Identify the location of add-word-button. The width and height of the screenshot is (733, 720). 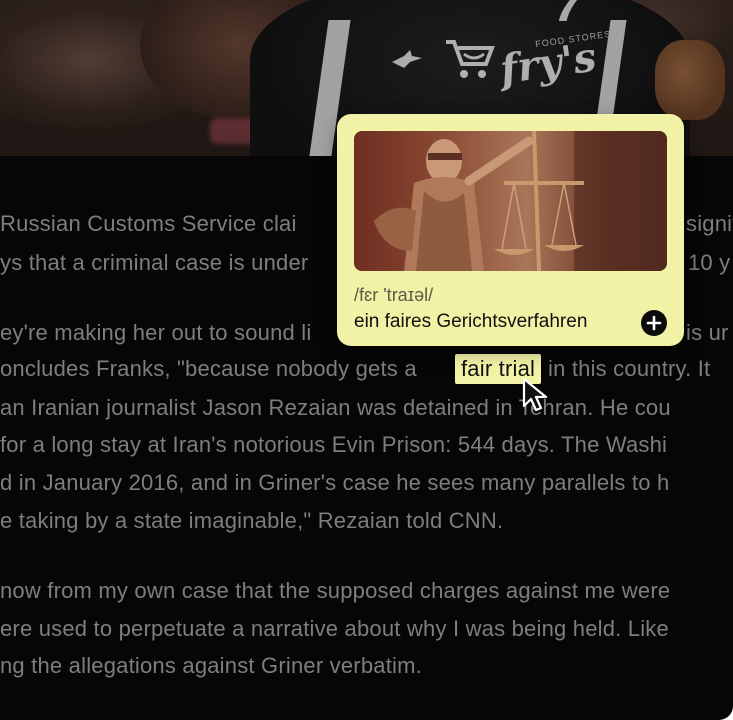
(654, 323).